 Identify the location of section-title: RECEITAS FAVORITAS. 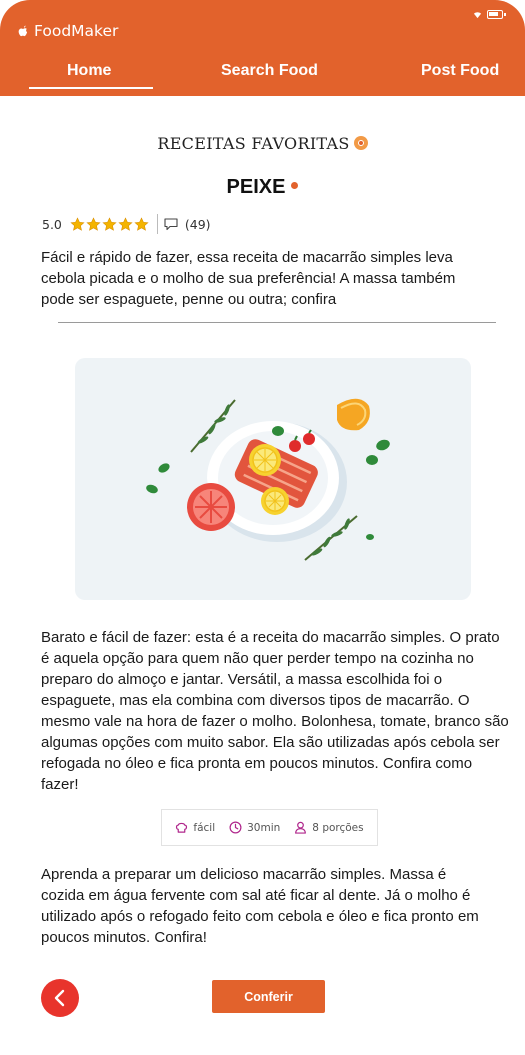
(262, 143).